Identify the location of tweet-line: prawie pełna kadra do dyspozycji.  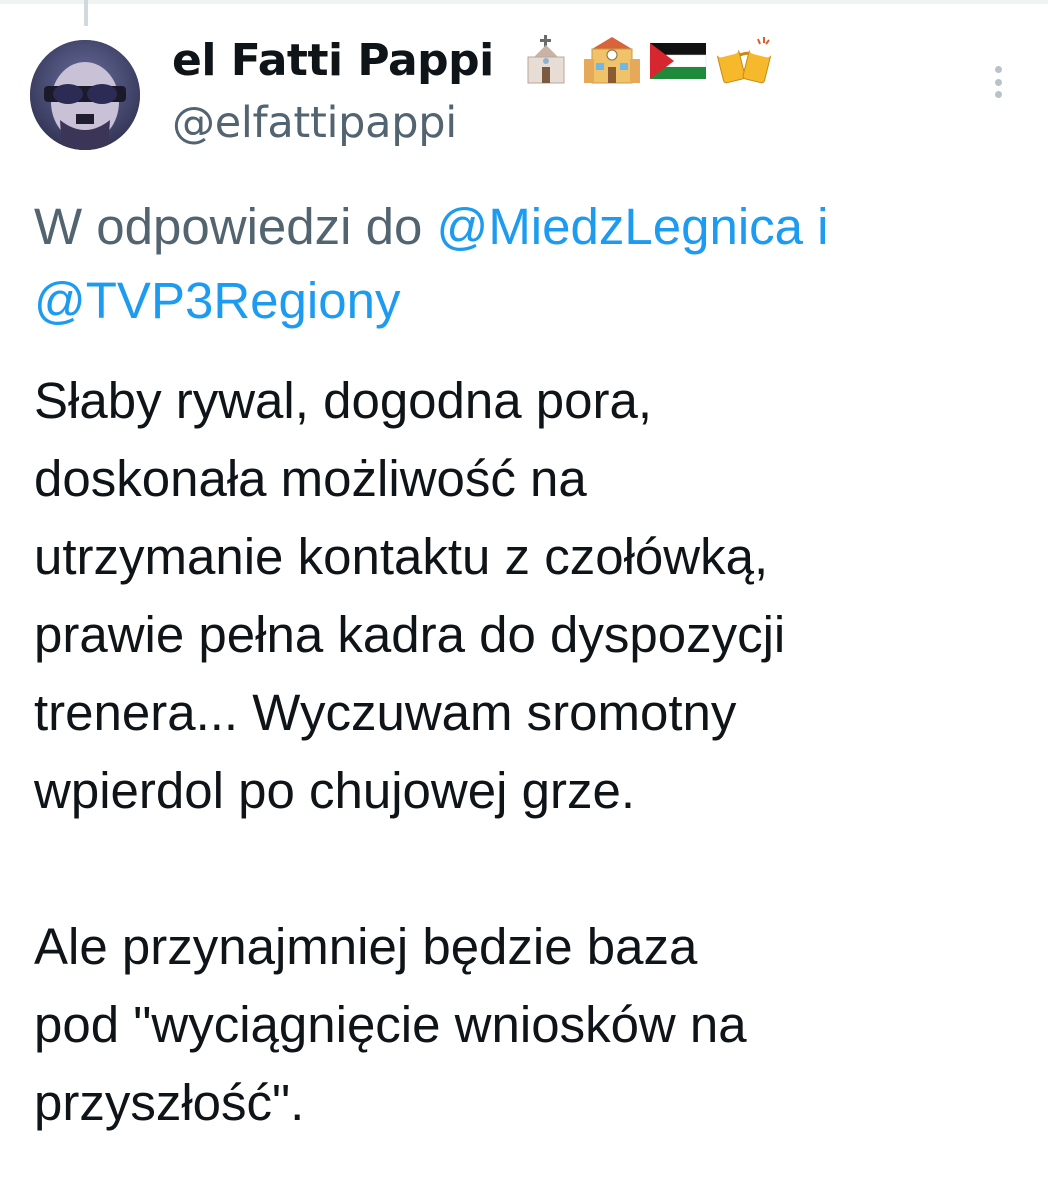
(410, 634).